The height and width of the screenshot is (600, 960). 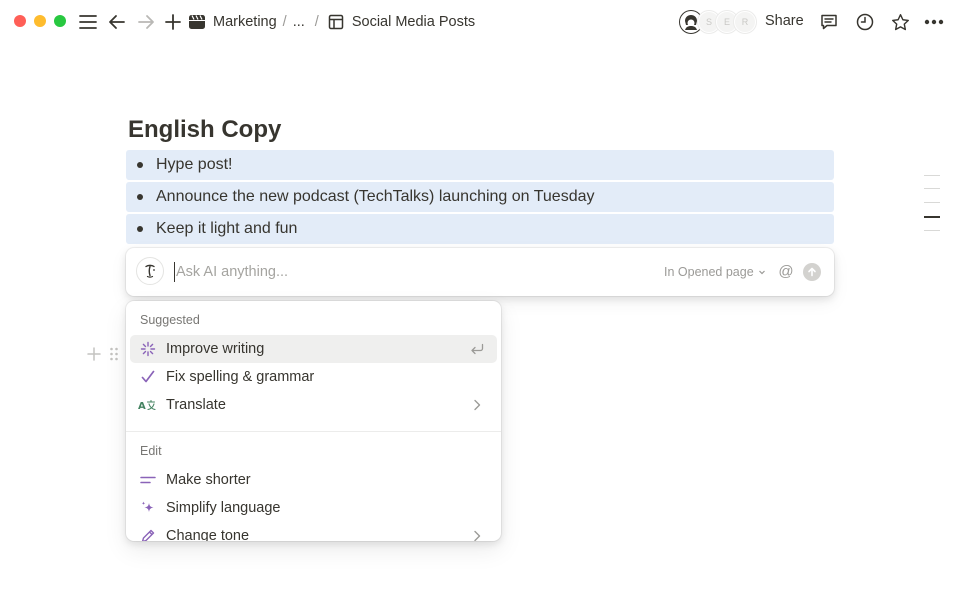 What do you see at coordinates (745, 22) in the screenshot?
I see `avatar-r: R` at bounding box center [745, 22].